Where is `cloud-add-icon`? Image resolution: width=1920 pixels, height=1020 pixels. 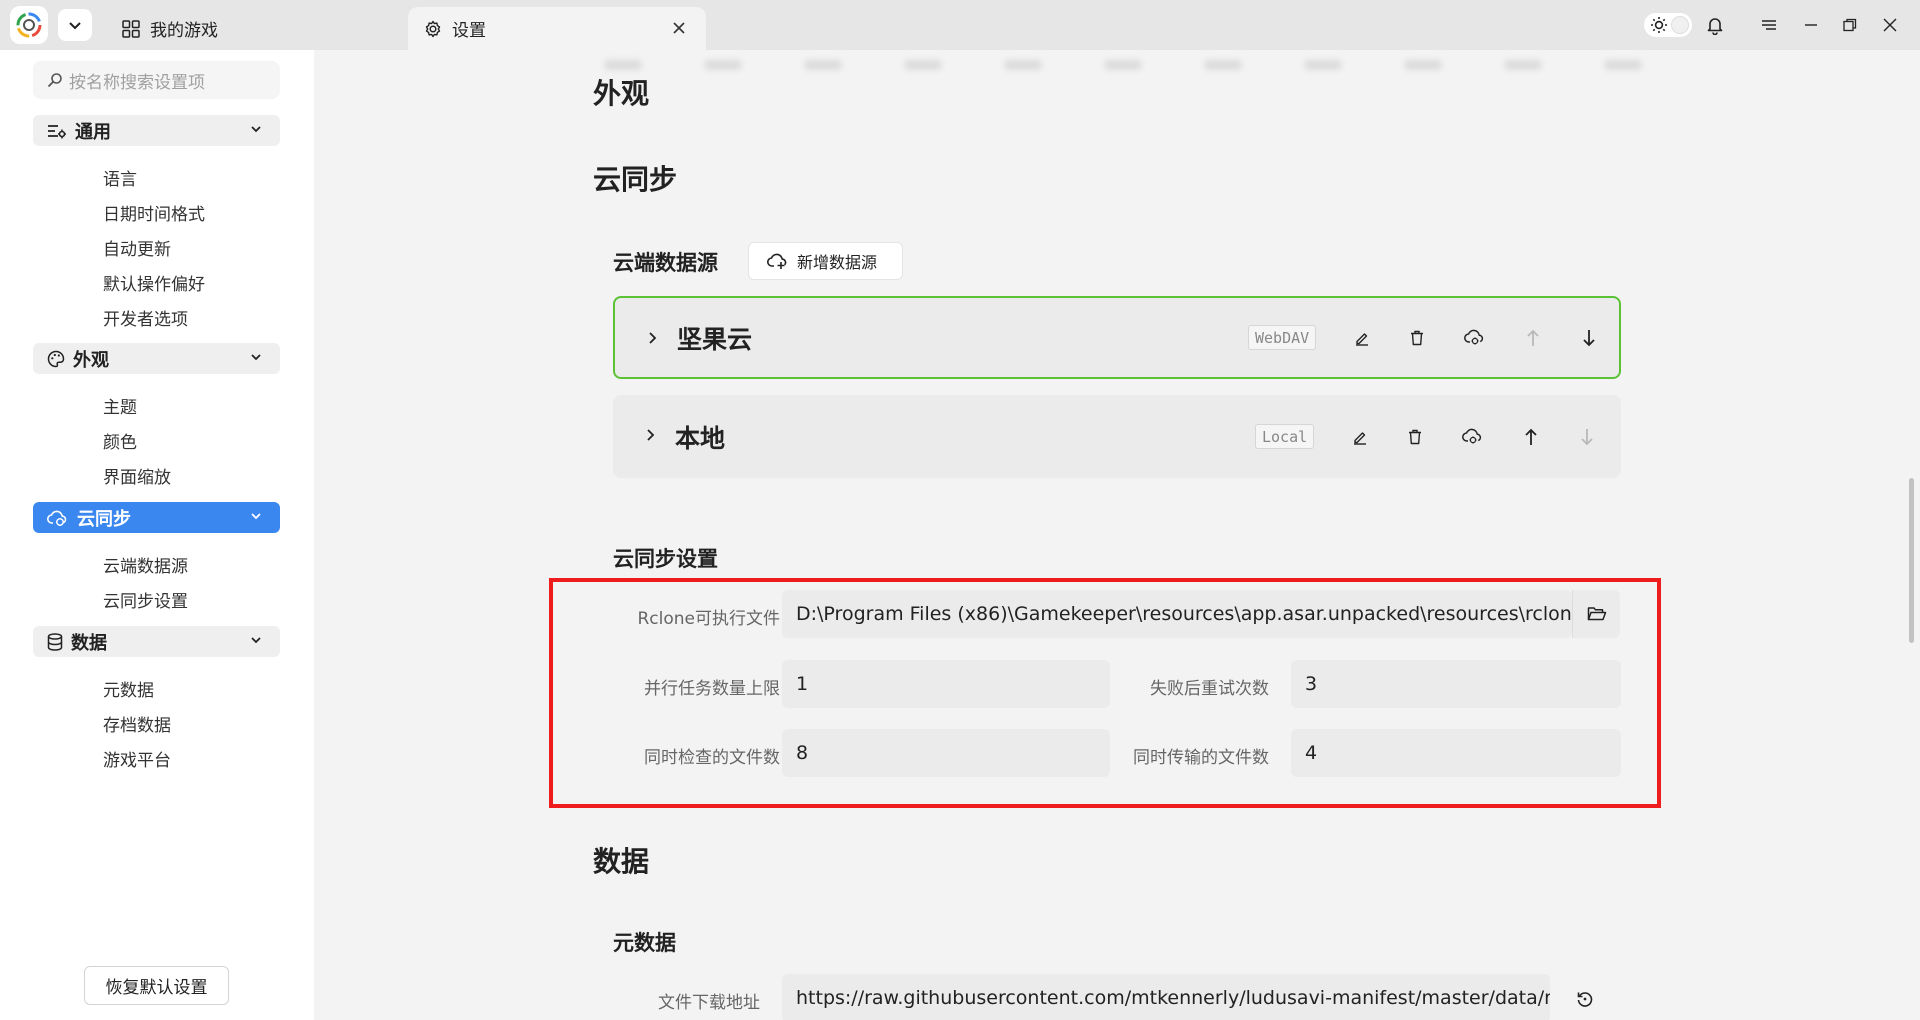
cloud-add-icon is located at coordinates (778, 261).